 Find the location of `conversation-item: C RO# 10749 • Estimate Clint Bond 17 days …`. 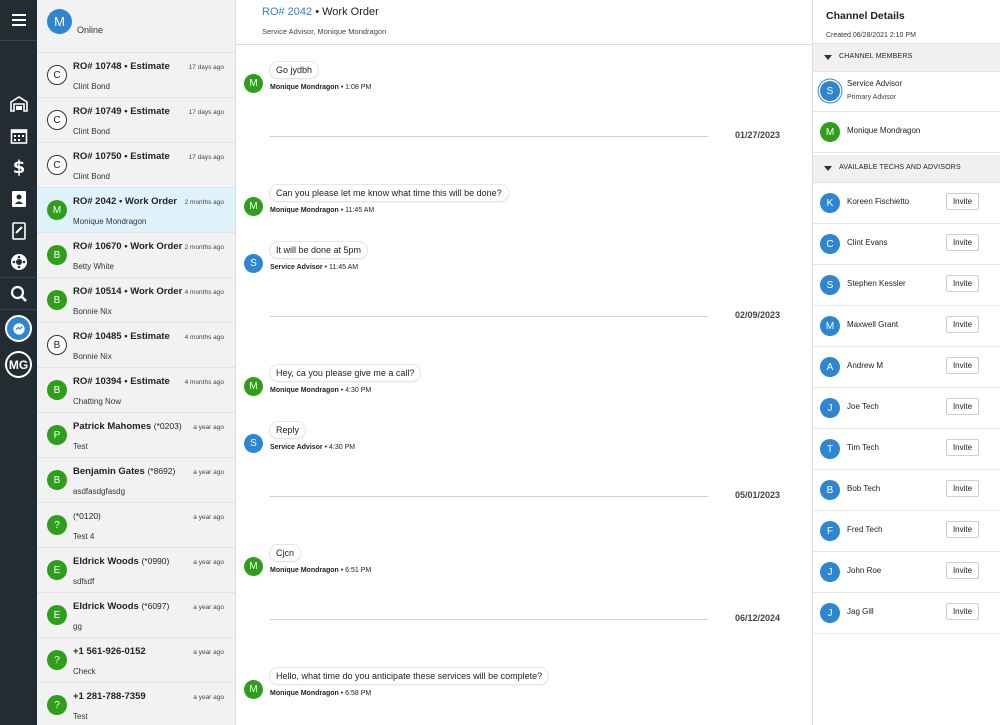

conversation-item: C RO# 10749 • Estimate Clint Bond 17 days … is located at coordinates (136, 120).